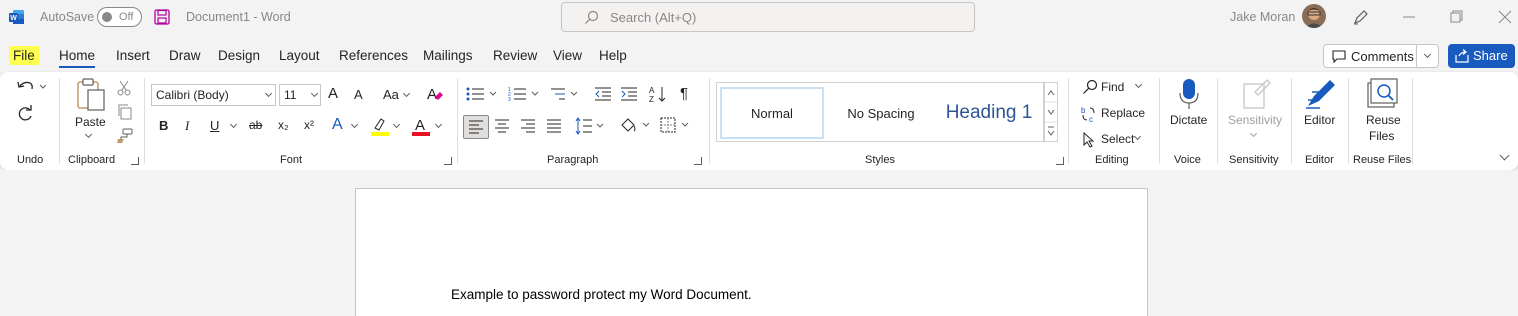  Describe the element at coordinates (24, 55) in the screenshot. I see `tab-file: File` at that location.